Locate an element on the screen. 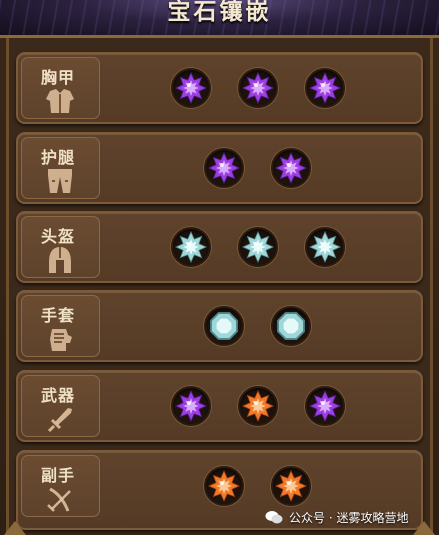 This screenshot has width=439, height=535. slot-label-box: 副手 is located at coordinates (60, 486).